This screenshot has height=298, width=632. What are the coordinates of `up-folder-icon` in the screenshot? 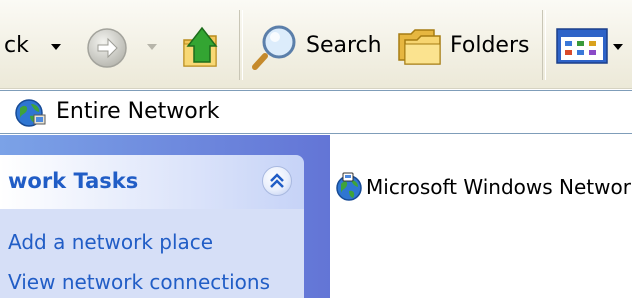 It's located at (202, 46).